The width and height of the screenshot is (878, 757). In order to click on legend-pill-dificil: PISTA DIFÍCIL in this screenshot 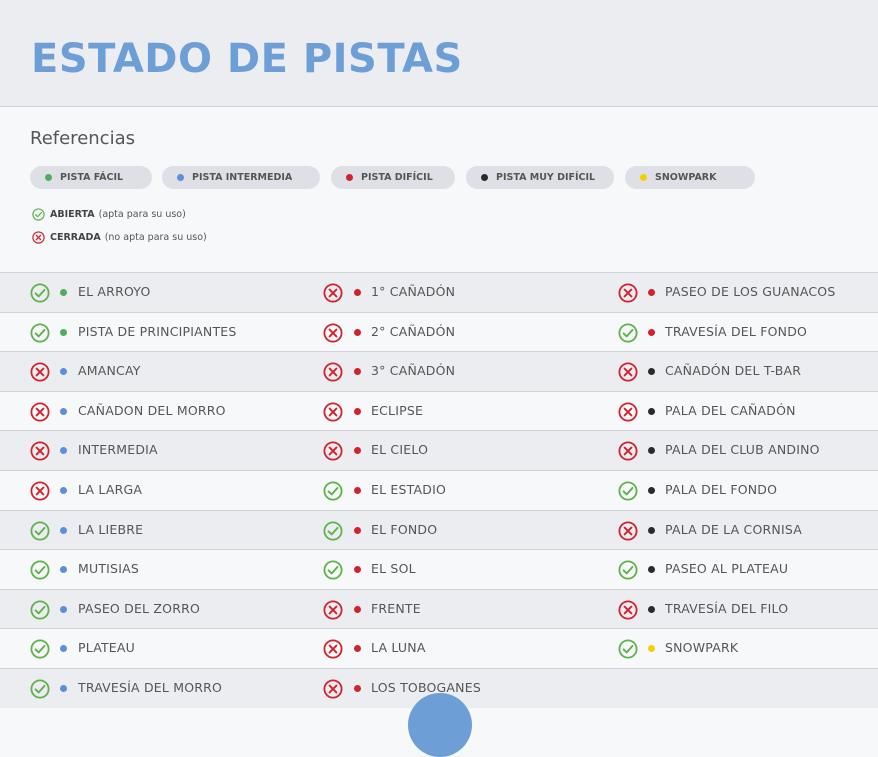, I will do `click(393, 177)`.